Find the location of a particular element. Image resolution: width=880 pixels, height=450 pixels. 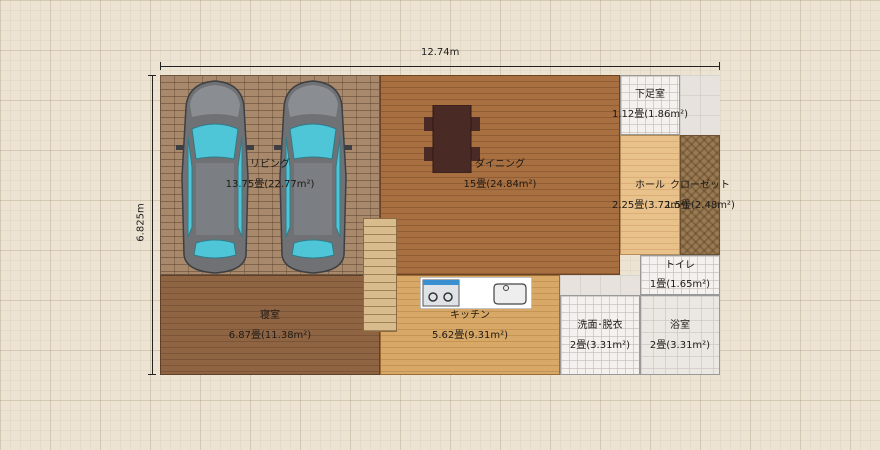

closet is located at coordinates (700, 195).